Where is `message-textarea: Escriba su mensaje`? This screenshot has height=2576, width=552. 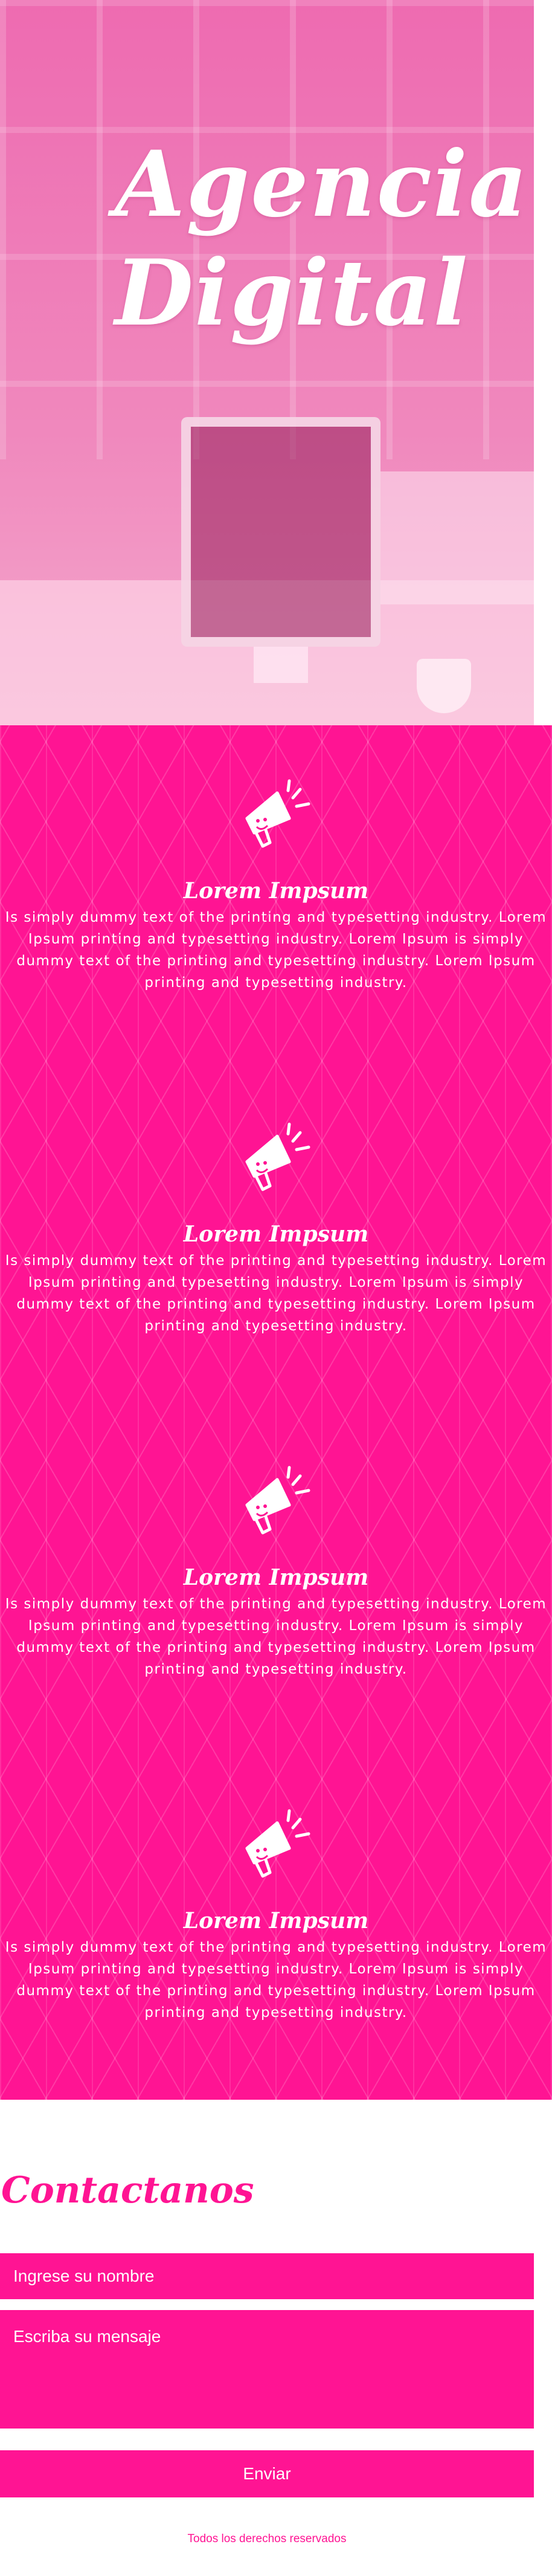
message-textarea: Escriba su mensaje is located at coordinates (267, 2369).